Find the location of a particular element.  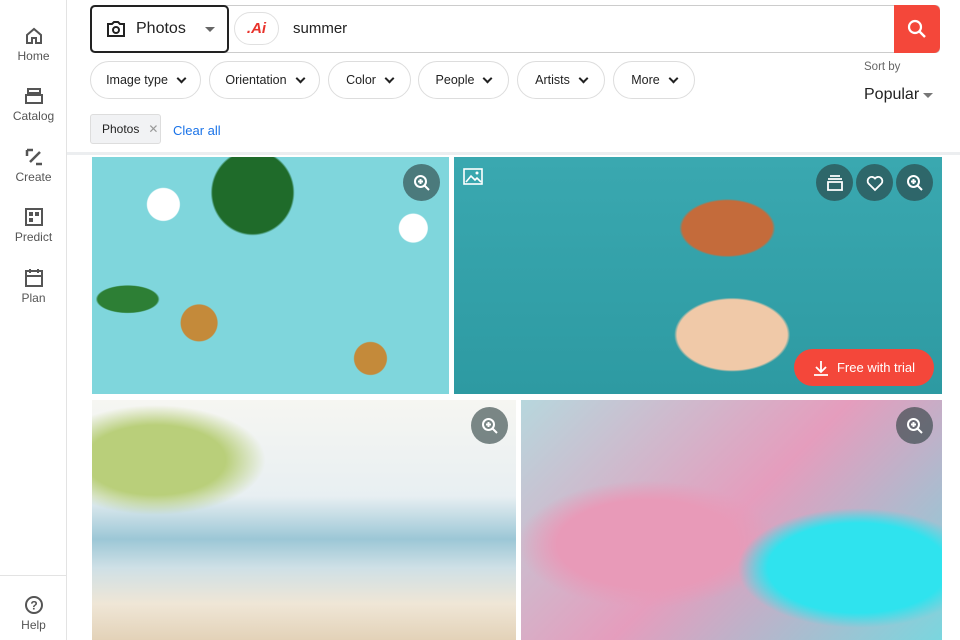

sidebar-item-label: Predict is located at coordinates (33, 237).